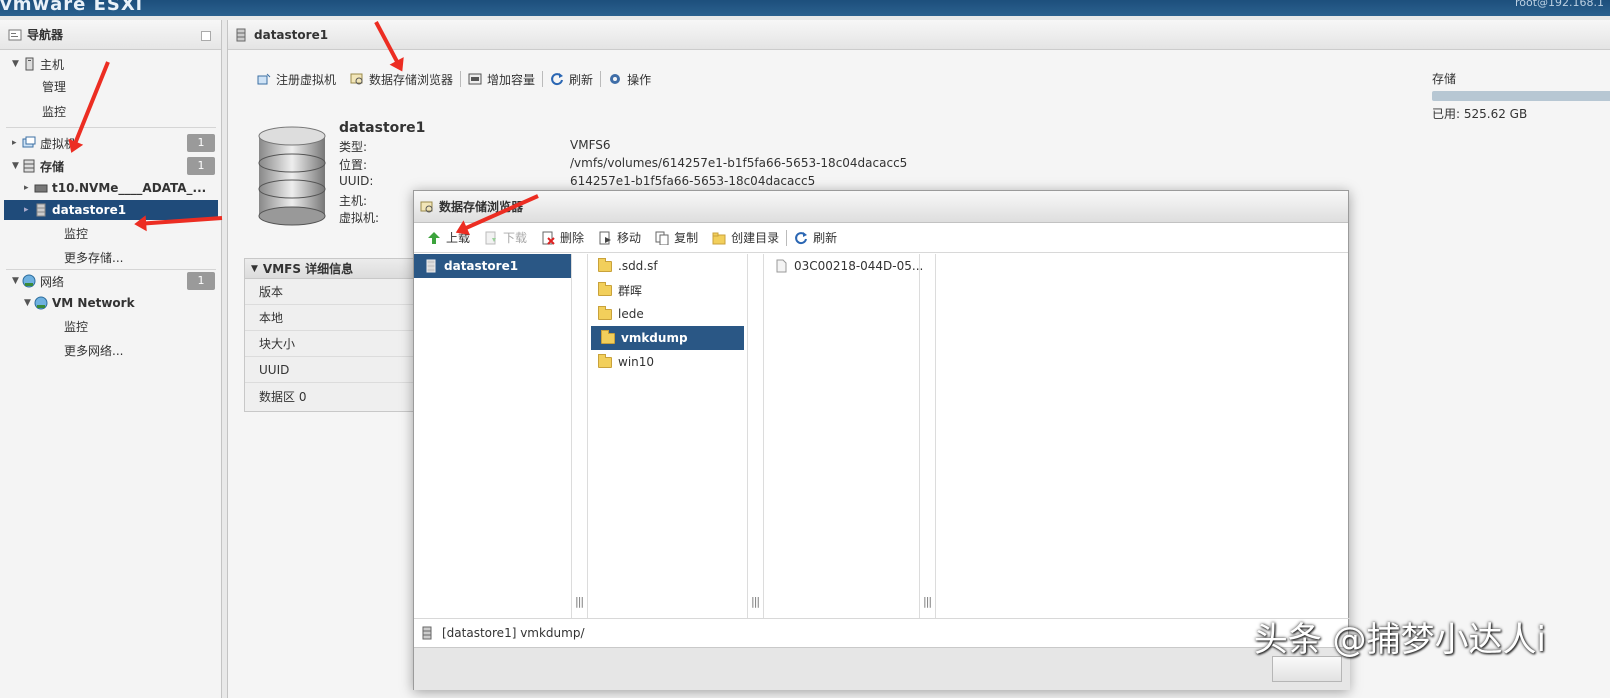 This screenshot has height=698, width=1610. I want to click on datastore-column: datastore1, so click(493, 436).